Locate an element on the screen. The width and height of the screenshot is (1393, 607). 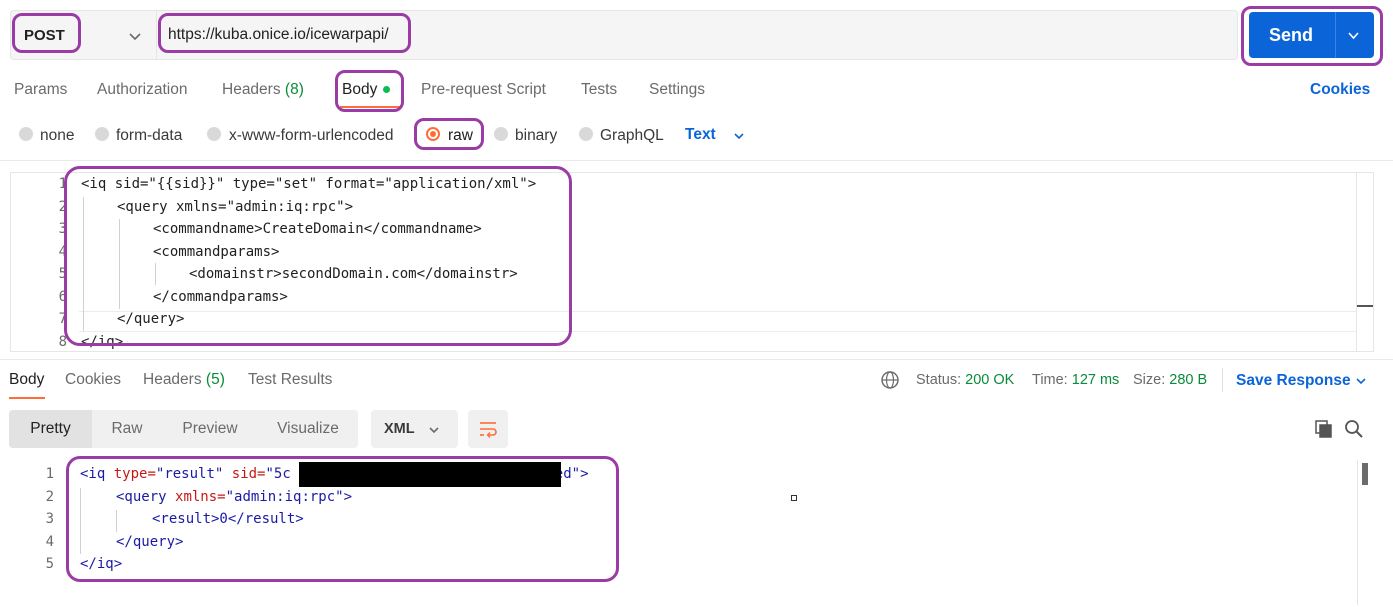
save-response-button: Save Response is located at coordinates (1293, 381).